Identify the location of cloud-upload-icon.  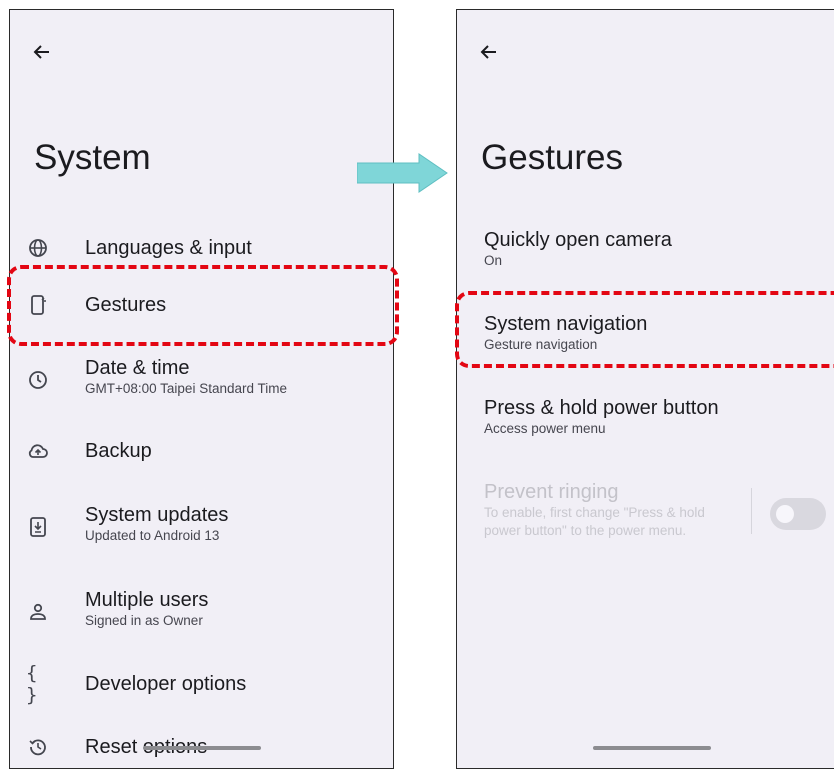
(38, 451).